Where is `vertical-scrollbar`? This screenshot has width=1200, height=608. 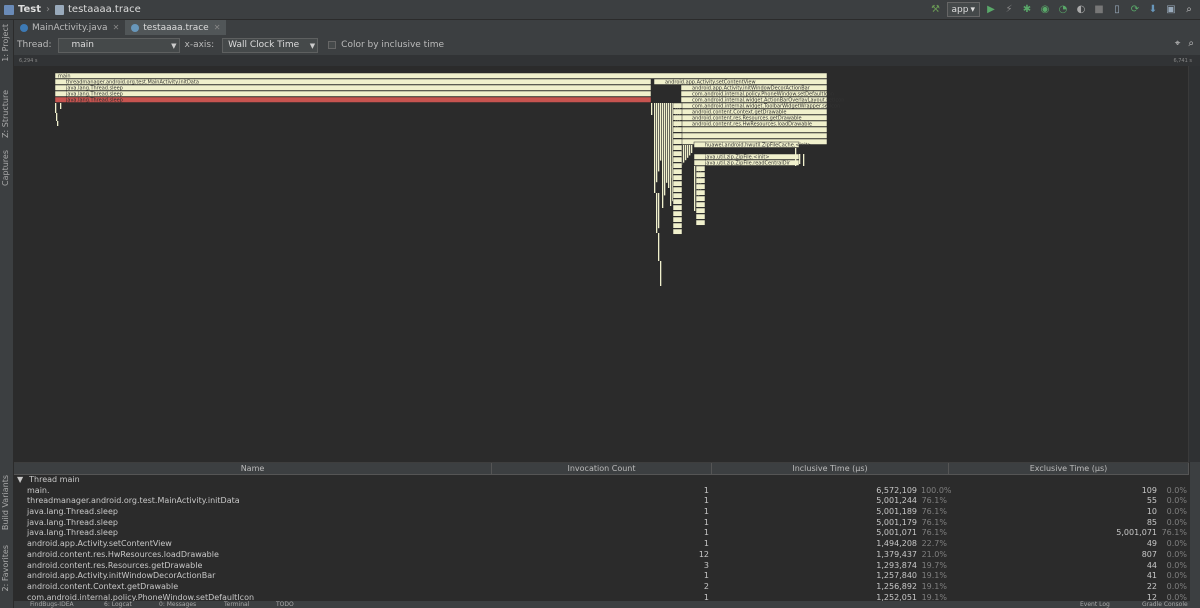 vertical-scrollbar is located at coordinates (1194, 264).